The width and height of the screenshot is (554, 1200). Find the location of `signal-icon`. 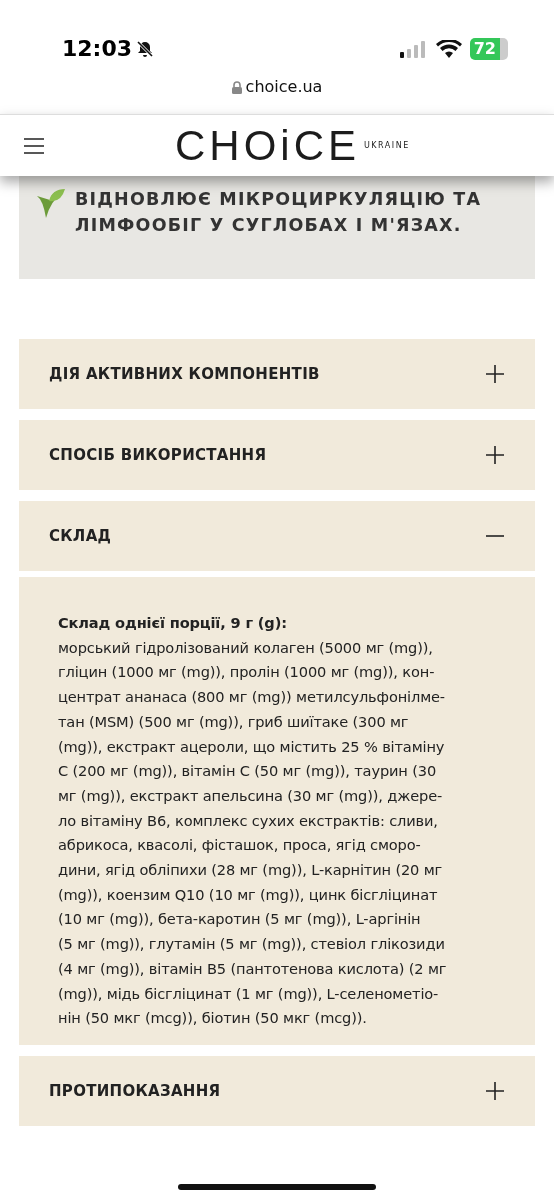

signal-icon is located at coordinates (413, 48).